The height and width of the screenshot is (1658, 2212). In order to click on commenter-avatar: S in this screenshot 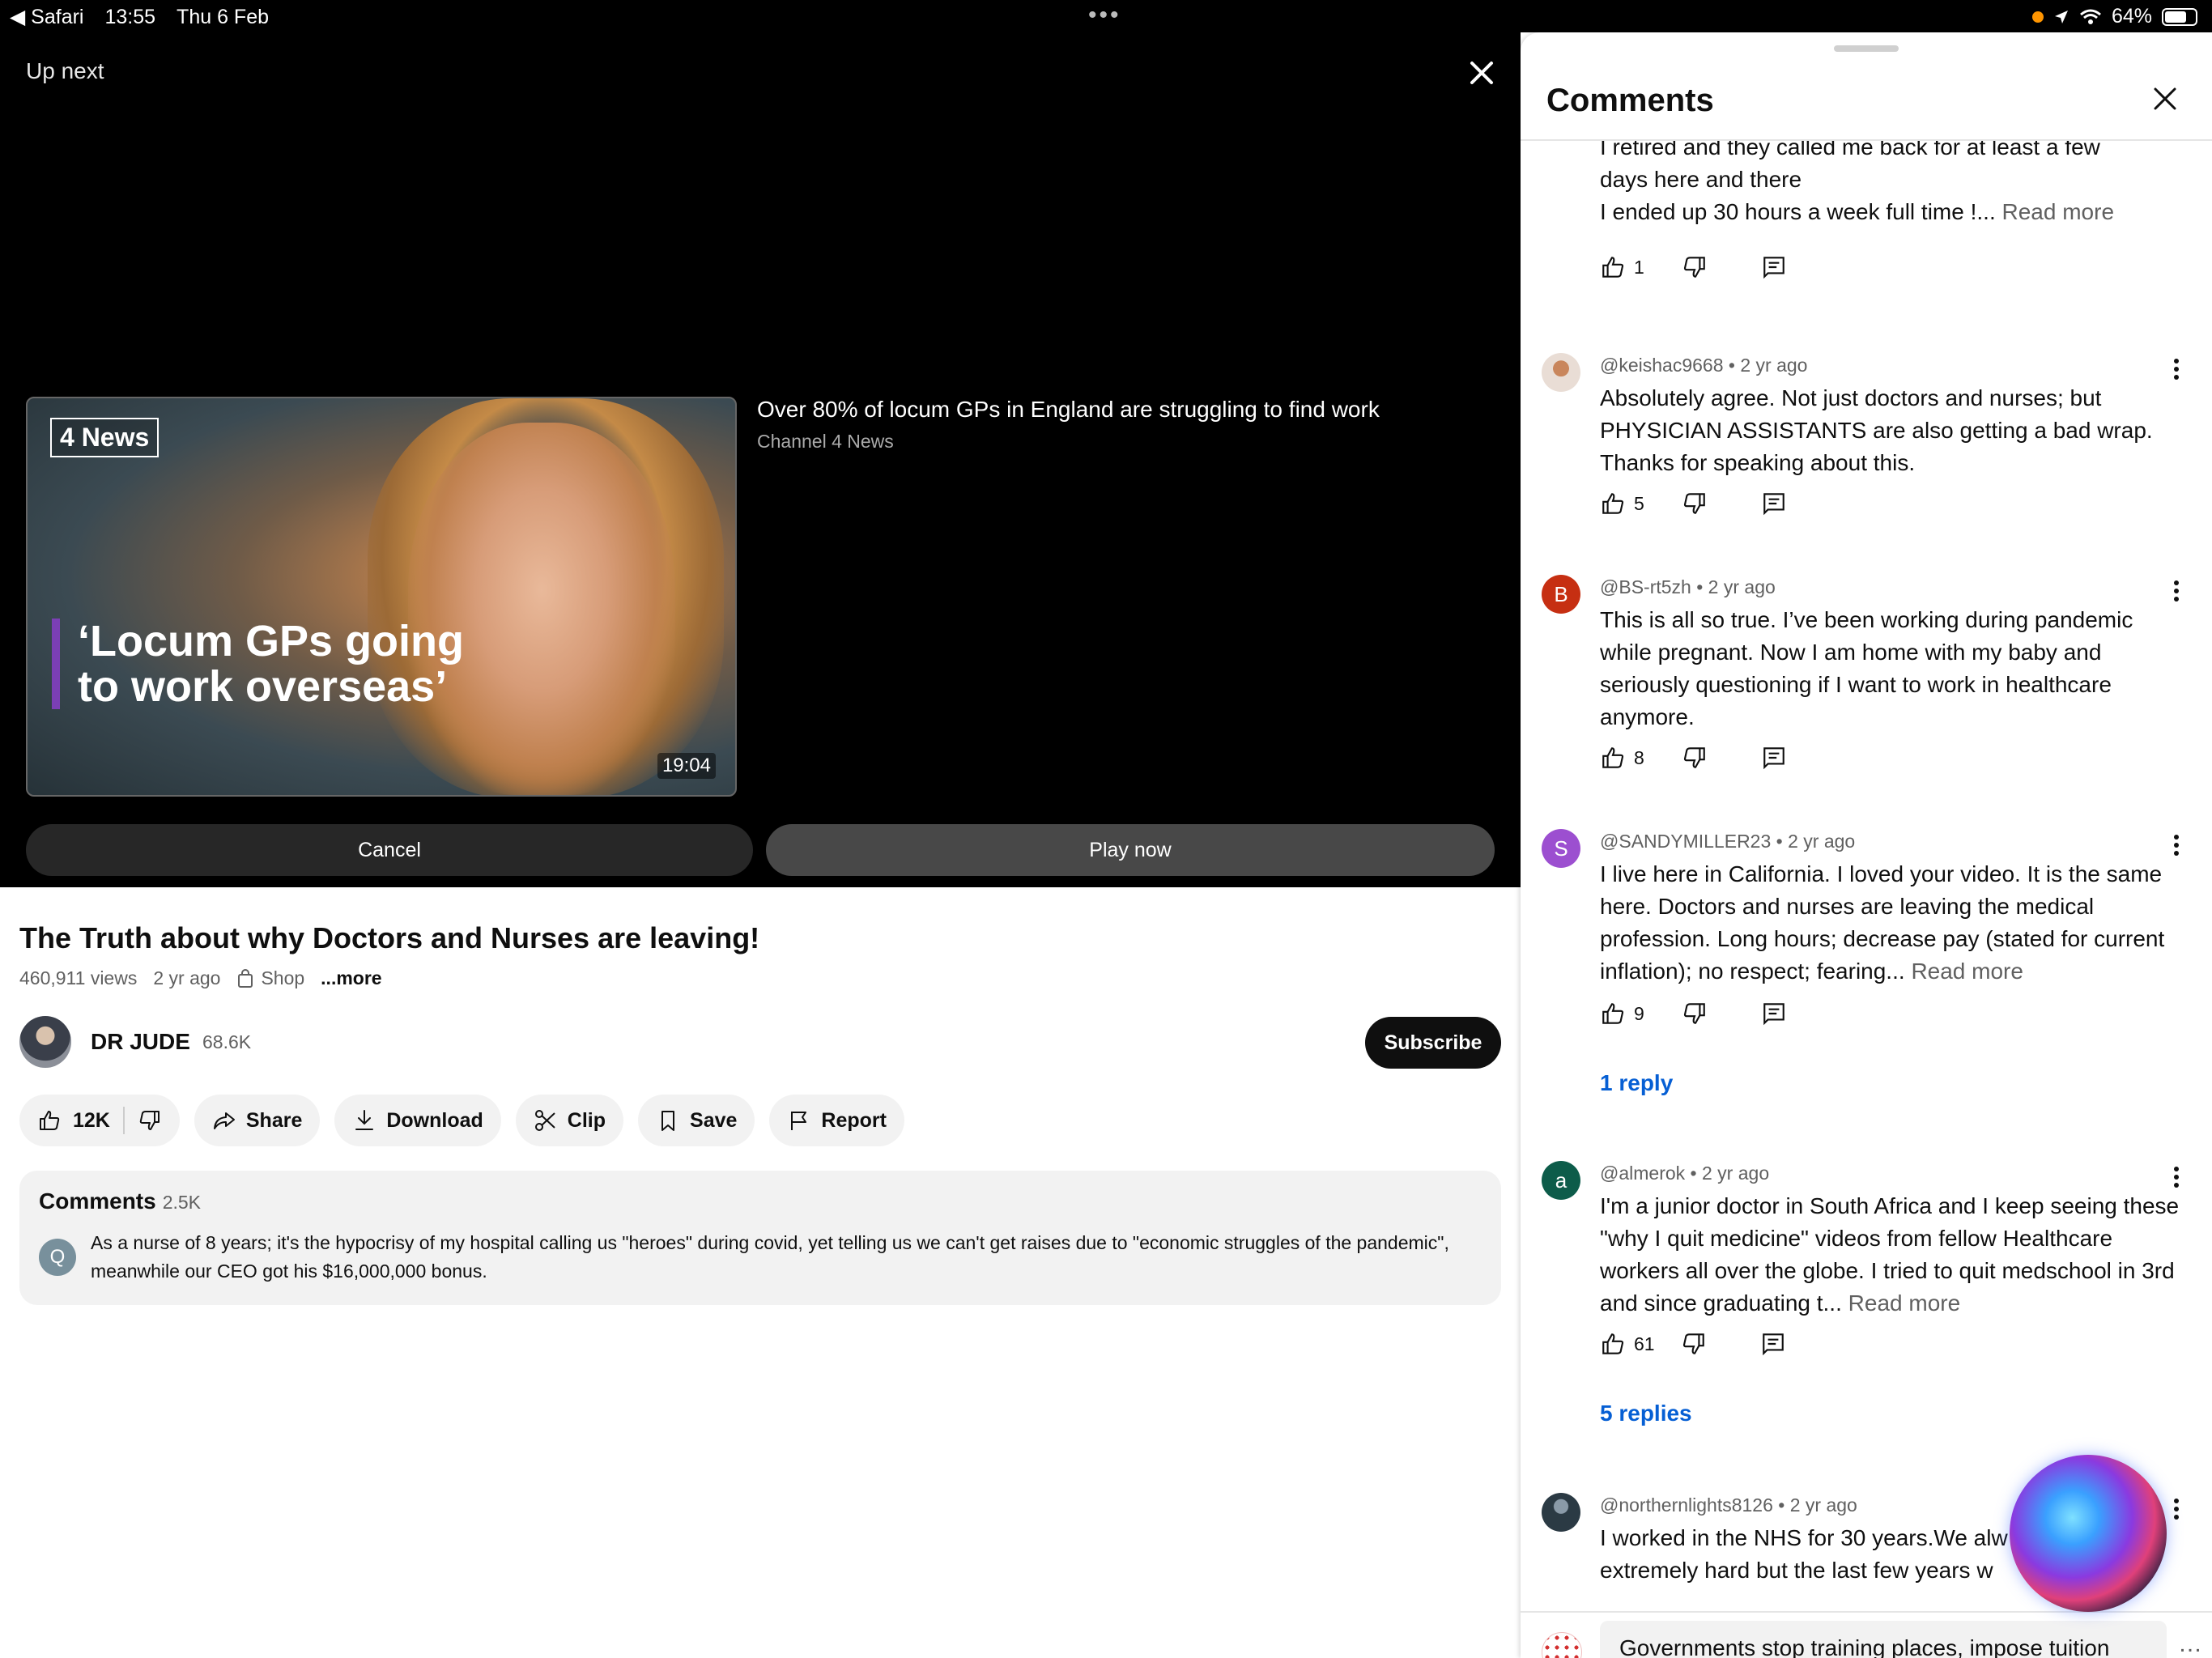, I will do `click(1561, 848)`.